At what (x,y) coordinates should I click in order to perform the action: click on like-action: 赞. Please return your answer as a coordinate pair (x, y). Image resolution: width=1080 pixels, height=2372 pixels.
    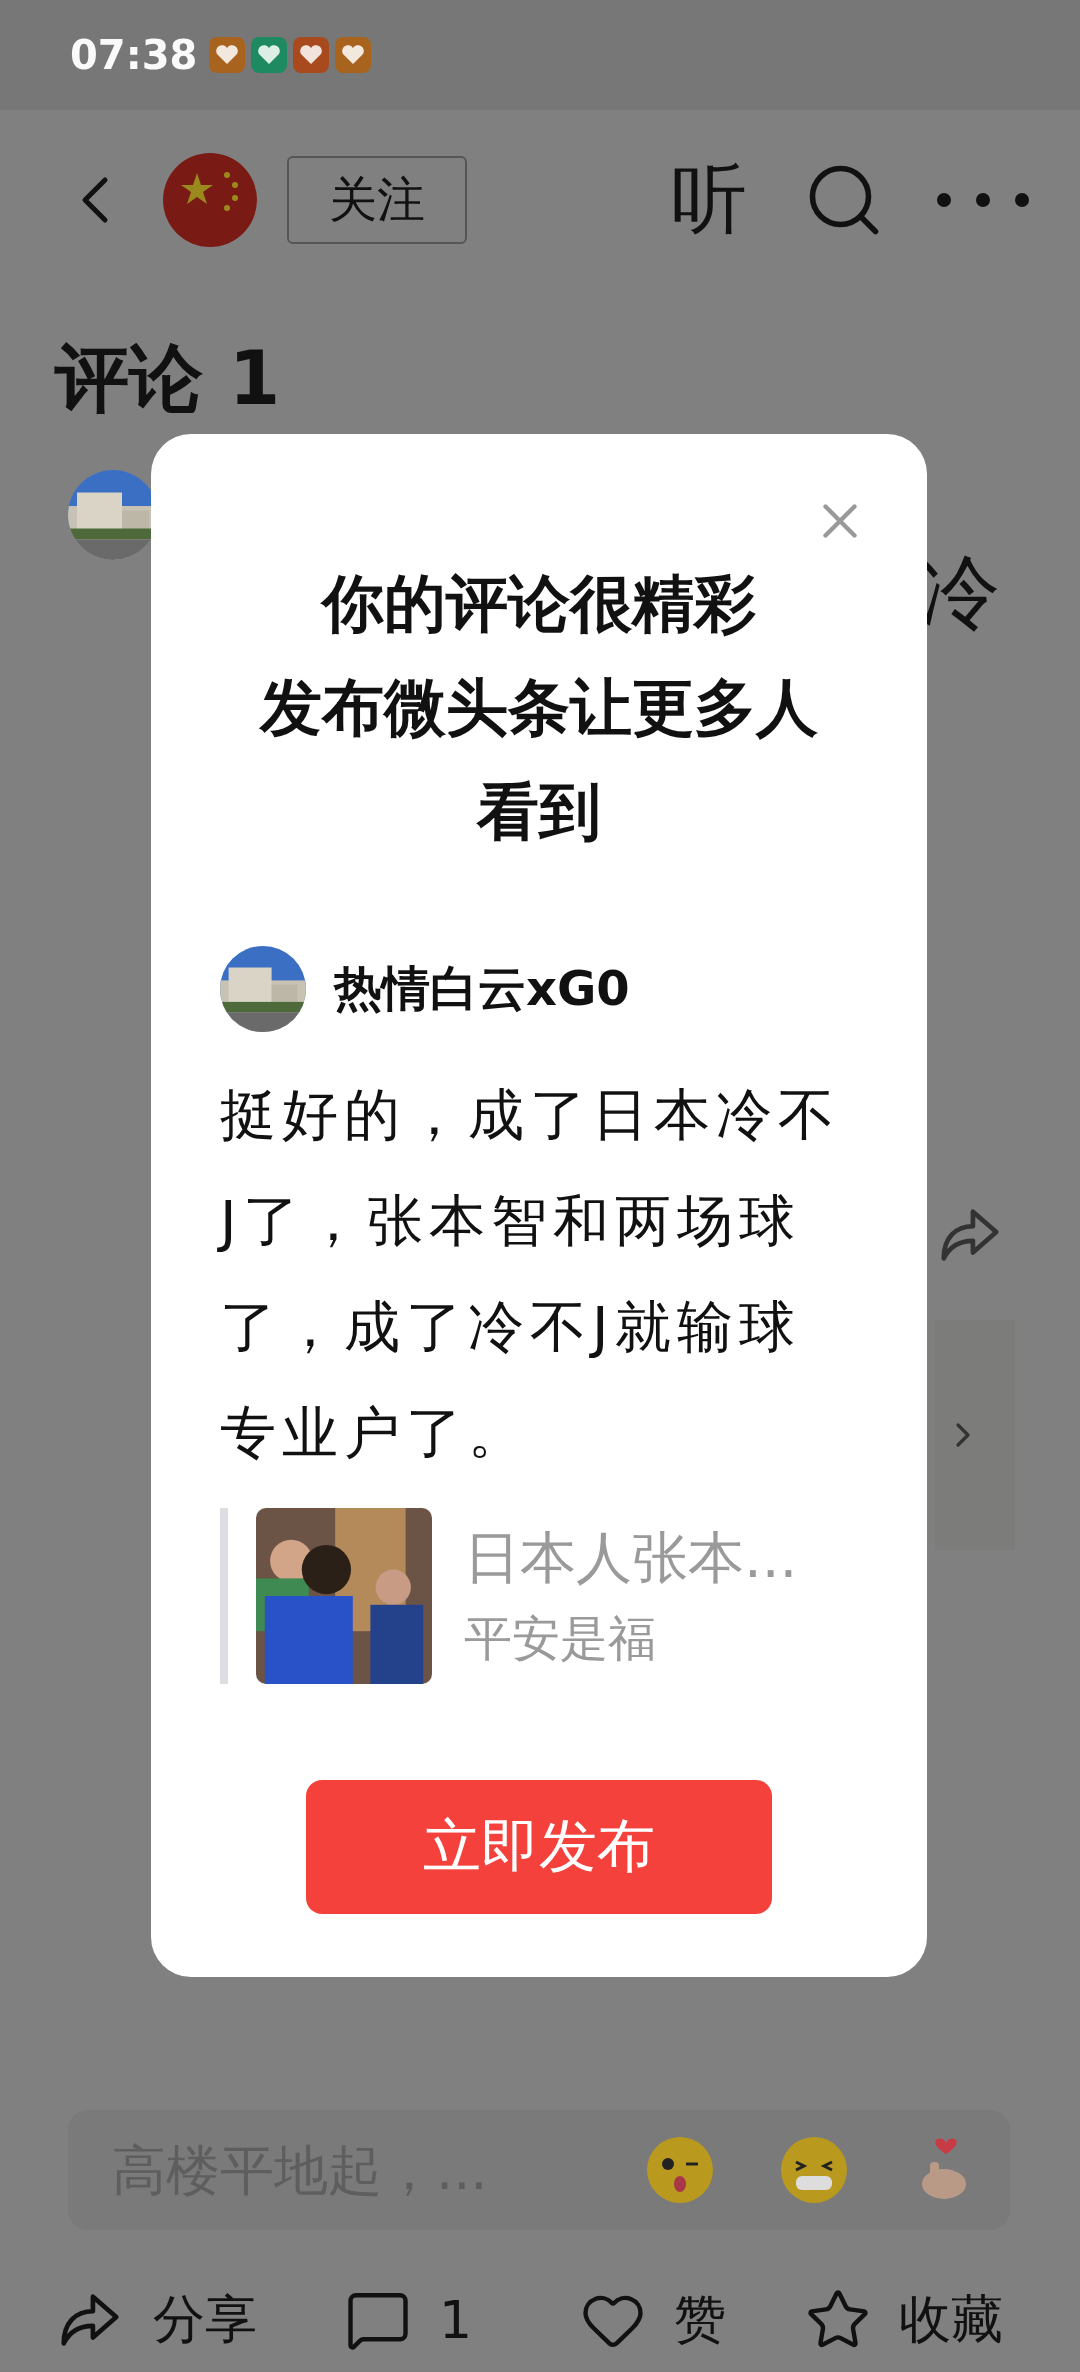
    Looking at the image, I should click on (692, 2320).